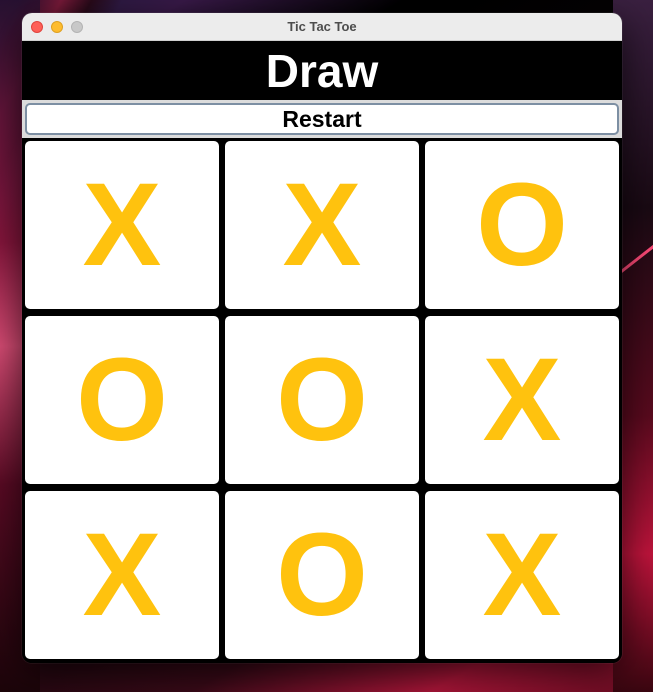 Image resolution: width=653 pixels, height=692 pixels. I want to click on board-cell-1: X, so click(122, 225).